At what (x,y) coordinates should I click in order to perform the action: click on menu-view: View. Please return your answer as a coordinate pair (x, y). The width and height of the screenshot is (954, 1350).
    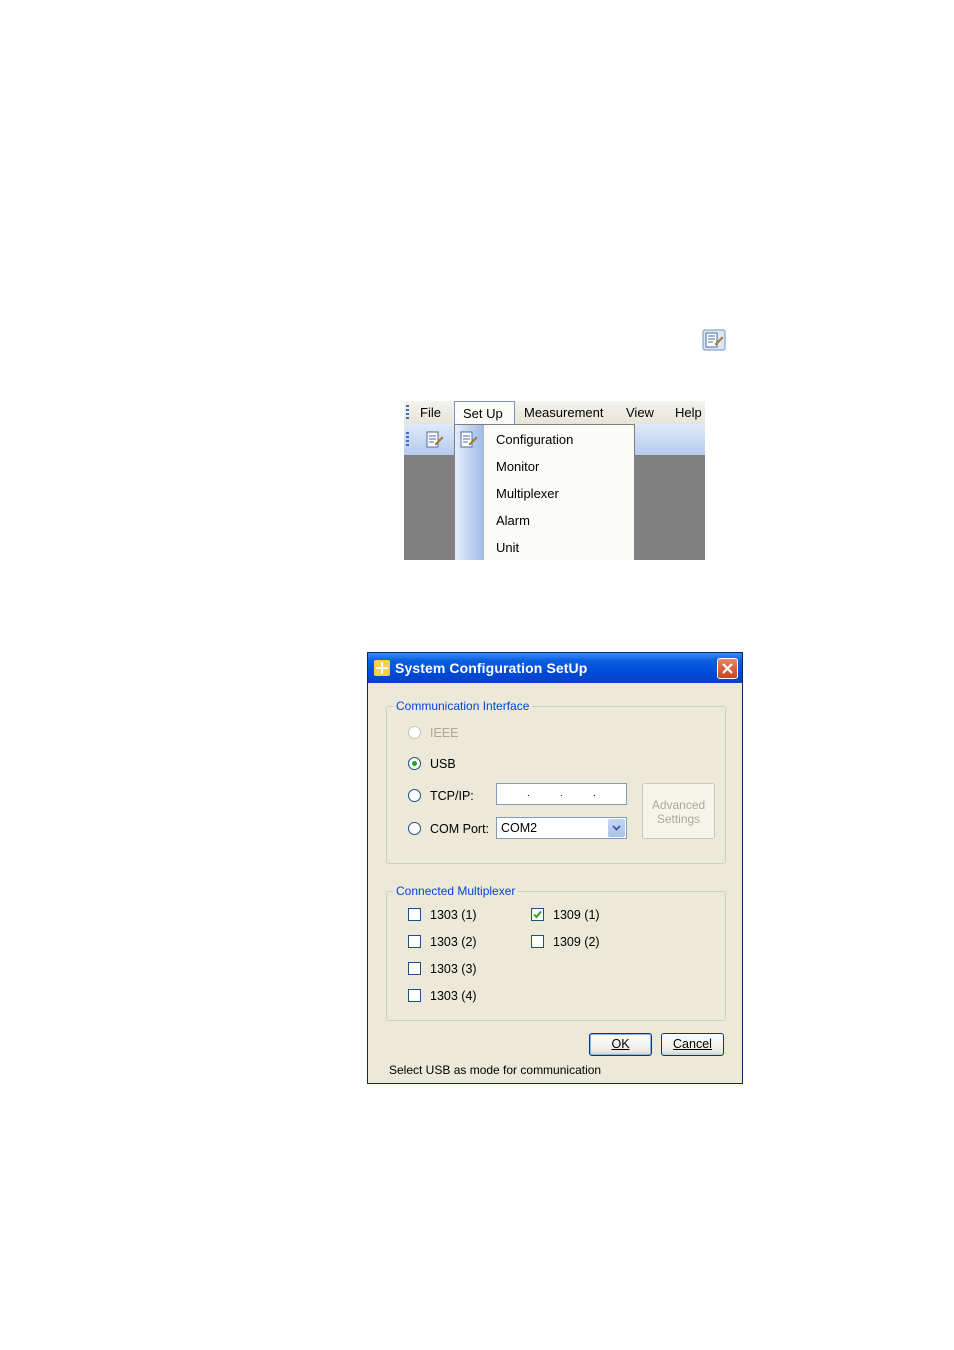
    Looking at the image, I should click on (640, 412).